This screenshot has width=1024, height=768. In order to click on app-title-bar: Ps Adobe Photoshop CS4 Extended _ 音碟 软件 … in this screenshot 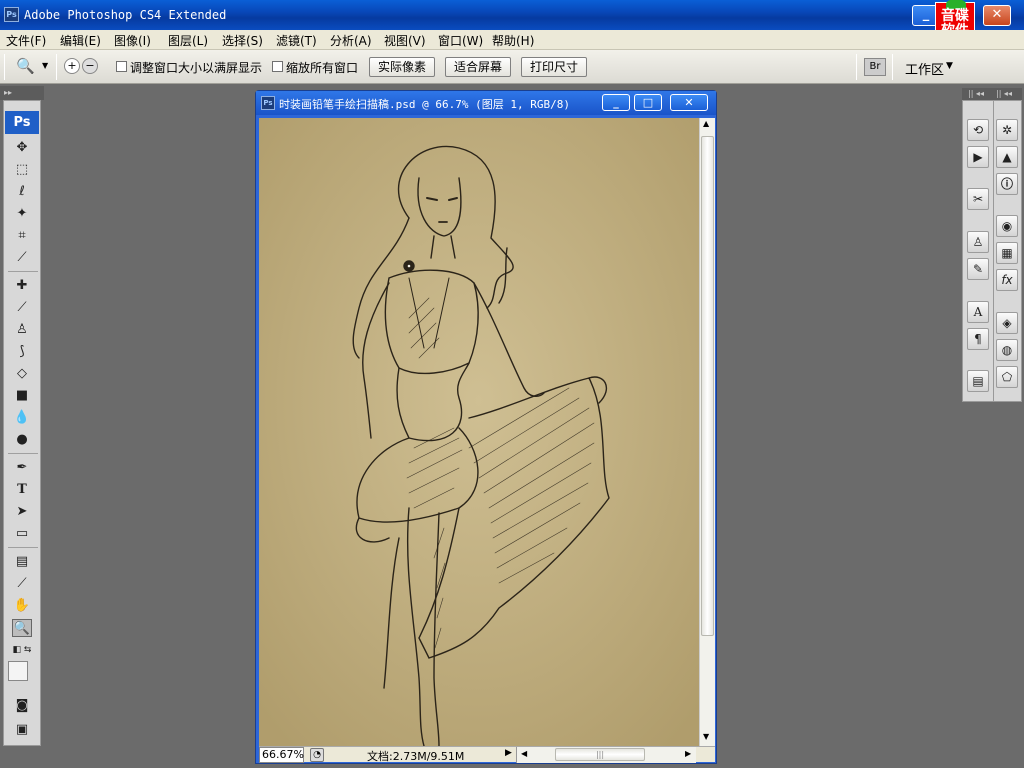, I will do `click(512, 23)`.